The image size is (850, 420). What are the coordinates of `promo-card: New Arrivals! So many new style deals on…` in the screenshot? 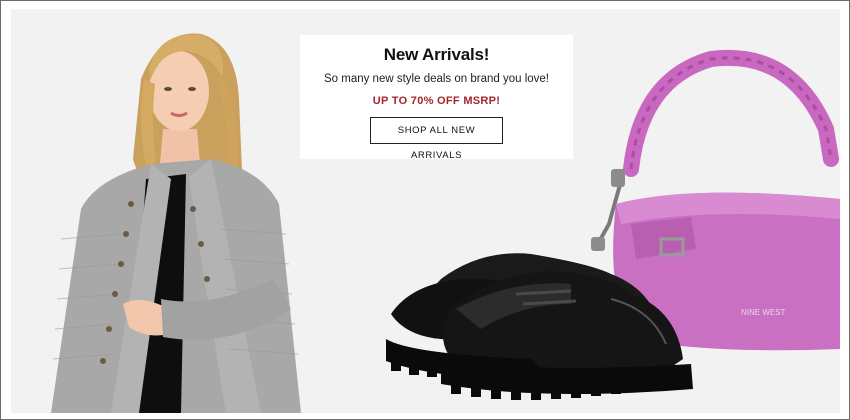 It's located at (436, 98).